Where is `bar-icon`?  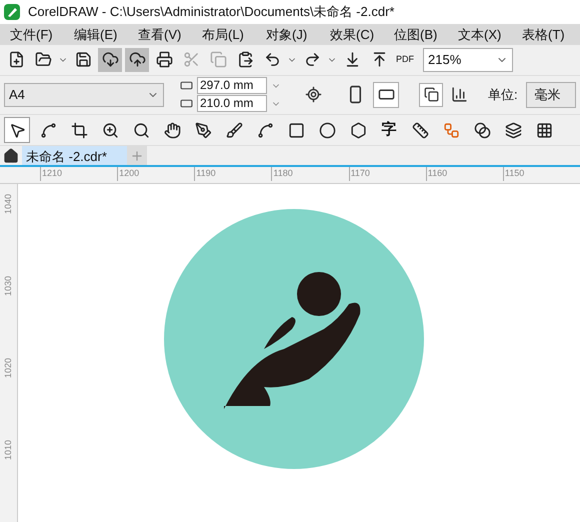 bar-icon is located at coordinates (459, 95).